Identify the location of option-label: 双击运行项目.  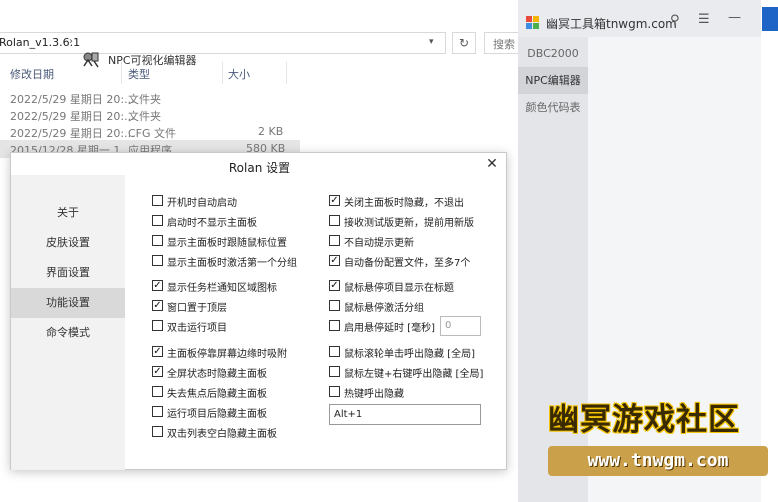
(197, 328).